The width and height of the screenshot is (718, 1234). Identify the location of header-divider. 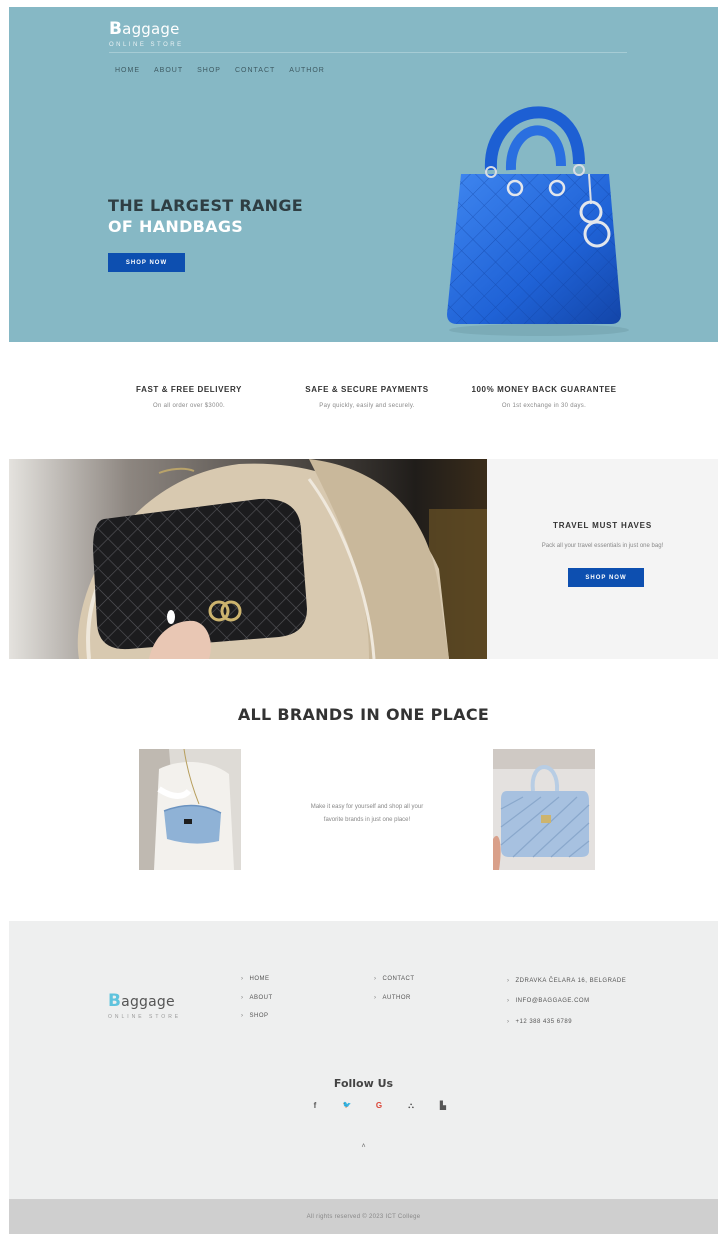
(368, 52).